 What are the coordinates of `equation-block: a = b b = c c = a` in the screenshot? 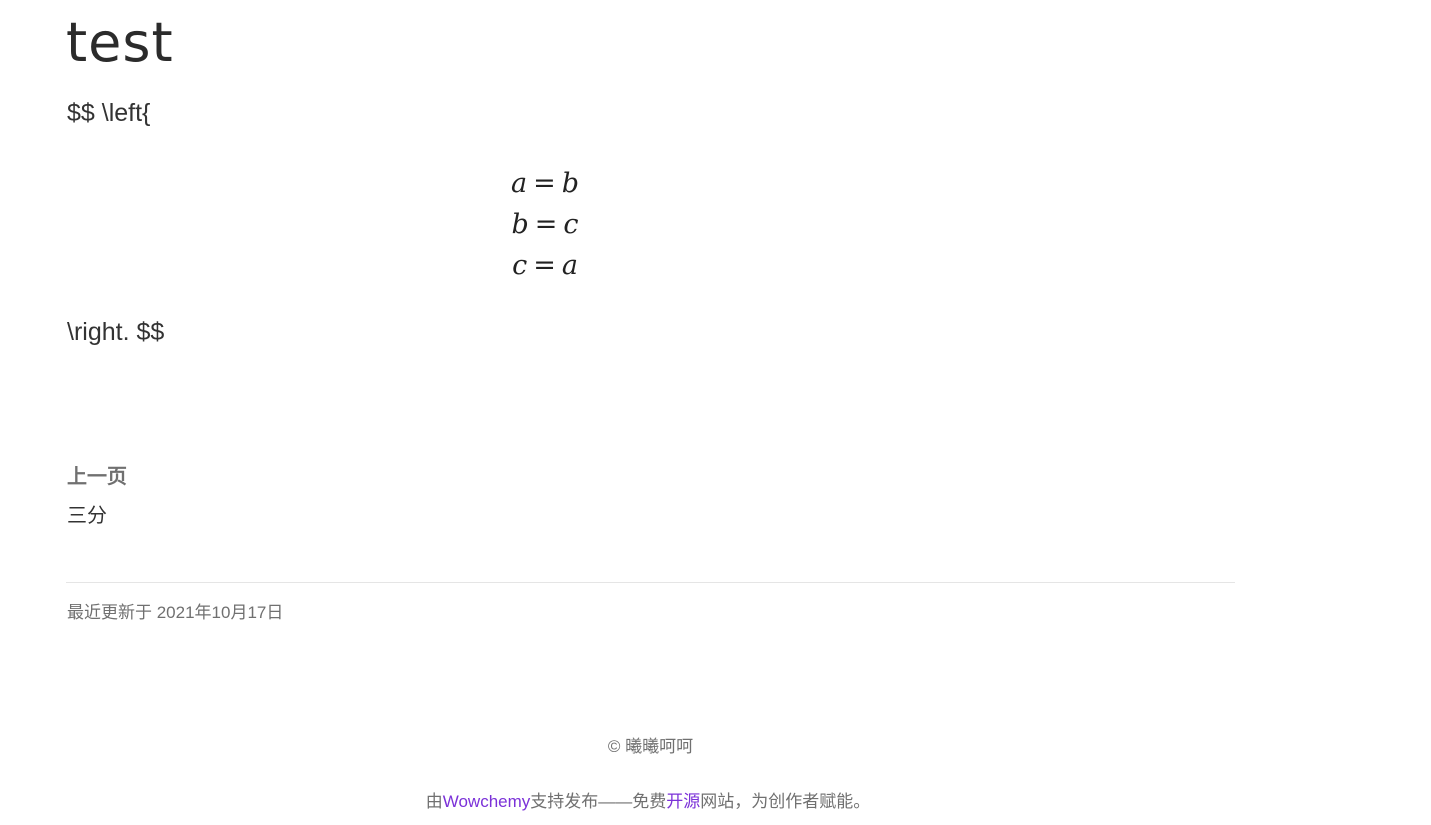 It's located at (545, 224).